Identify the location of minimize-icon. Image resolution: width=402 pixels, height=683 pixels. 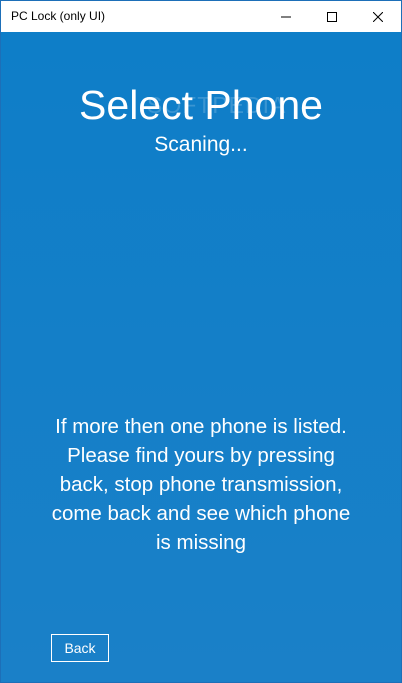
(286, 17).